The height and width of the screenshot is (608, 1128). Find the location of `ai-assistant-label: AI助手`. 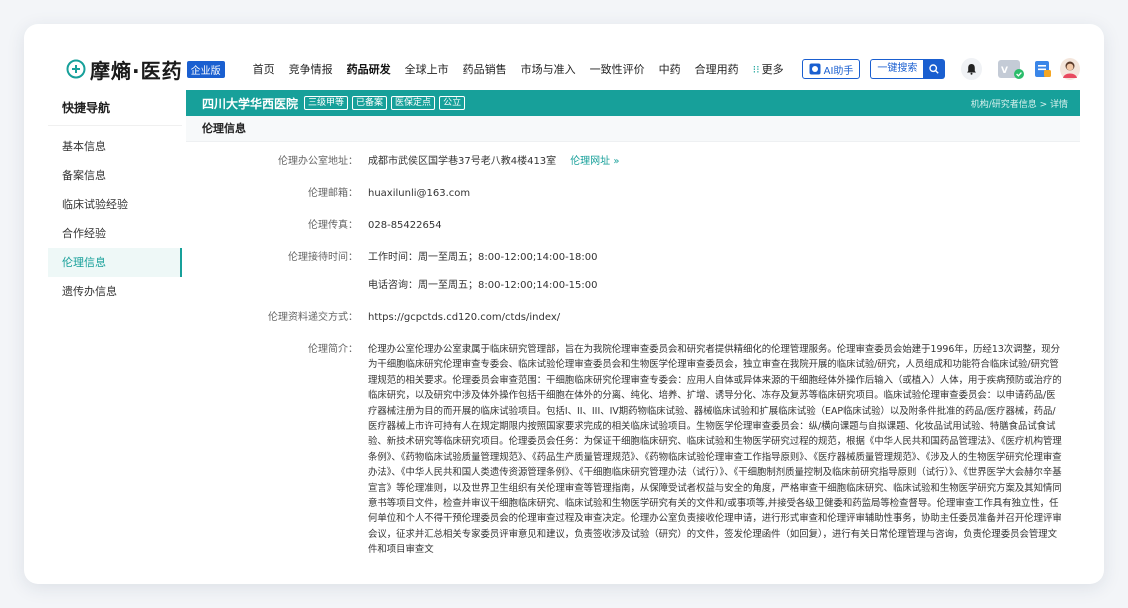

ai-assistant-label: AI助手 is located at coordinates (838, 71).